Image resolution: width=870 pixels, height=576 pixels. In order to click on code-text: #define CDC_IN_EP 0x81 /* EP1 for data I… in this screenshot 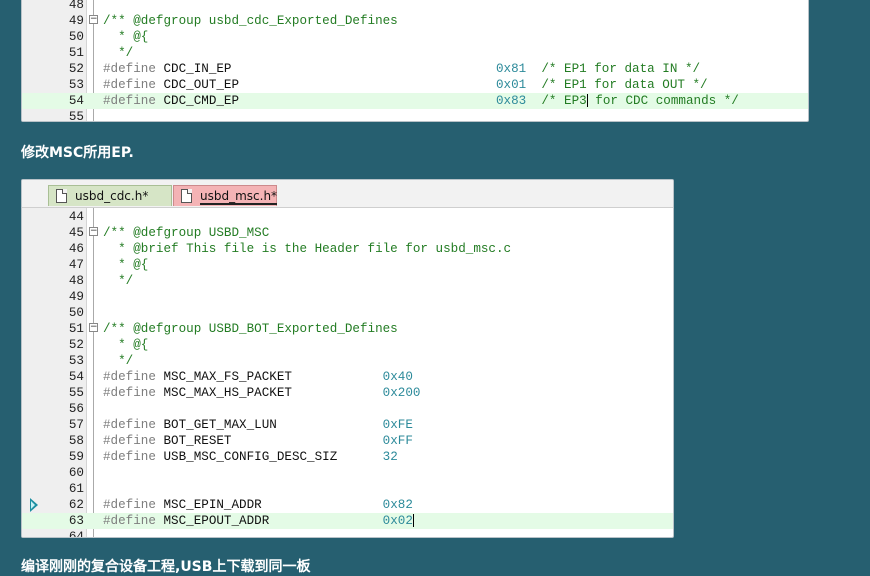, I will do `click(401, 69)`.